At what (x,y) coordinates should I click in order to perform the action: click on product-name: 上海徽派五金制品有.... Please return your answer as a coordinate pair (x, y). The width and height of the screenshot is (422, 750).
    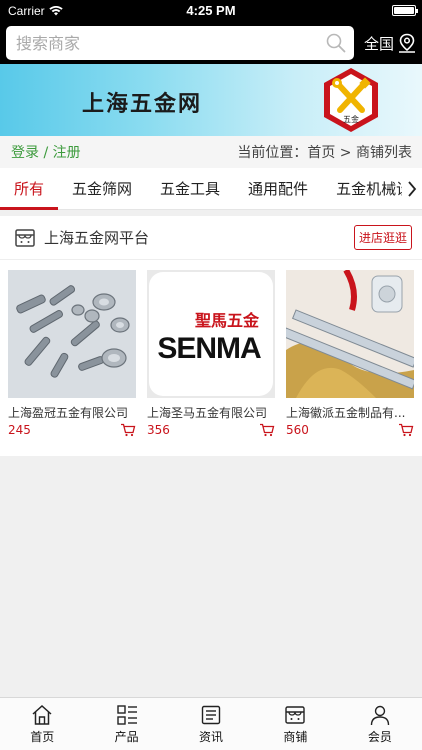
    Looking at the image, I should click on (346, 413).